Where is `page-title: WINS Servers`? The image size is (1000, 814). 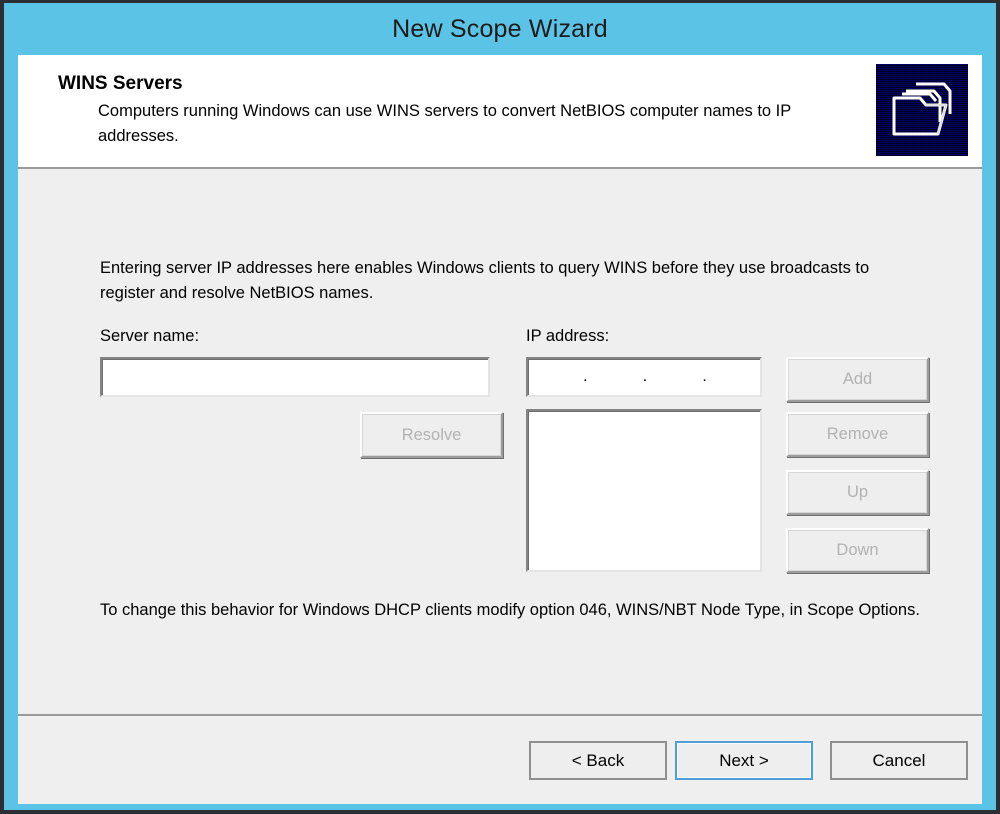
page-title: WINS Servers is located at coordinates (120, 83).